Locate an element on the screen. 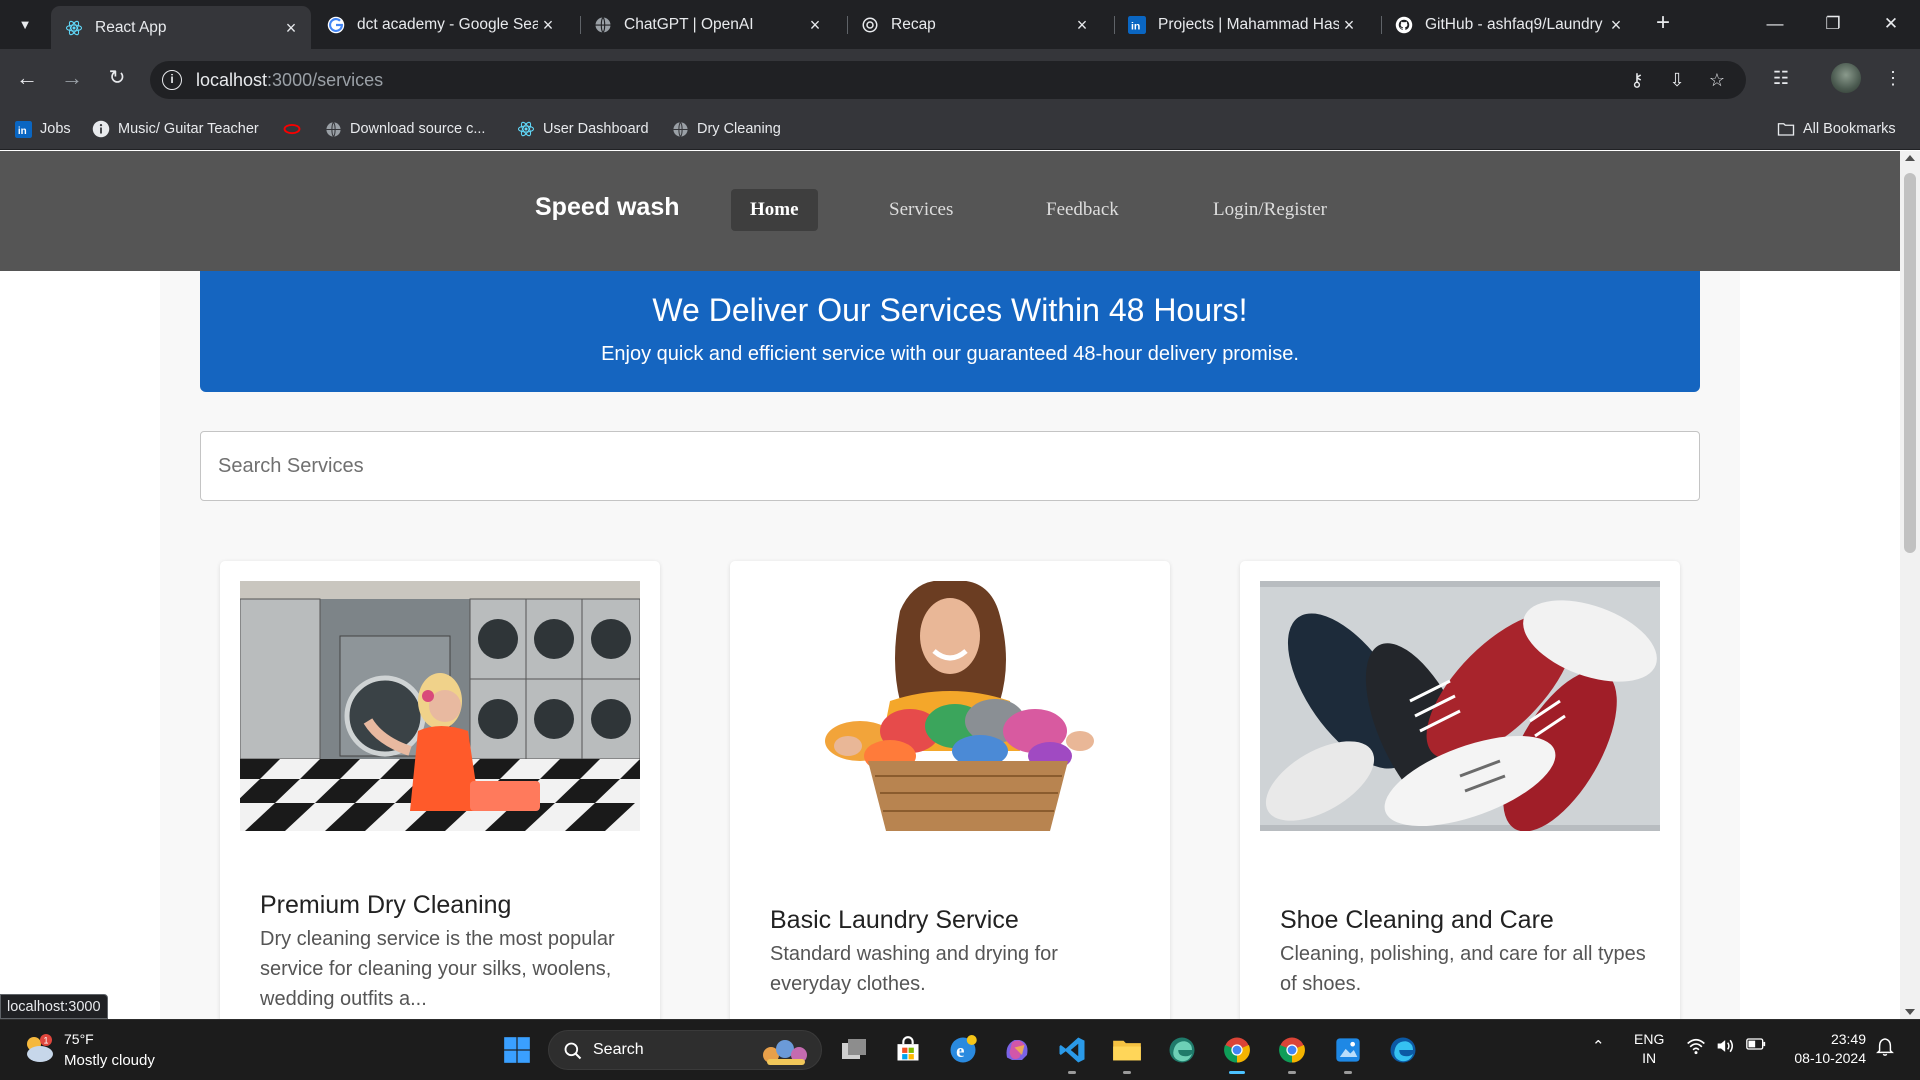 The image size is (1920, 1080). extensions-puzzle-icon: ☷ is located at coordinates (1781, 78).